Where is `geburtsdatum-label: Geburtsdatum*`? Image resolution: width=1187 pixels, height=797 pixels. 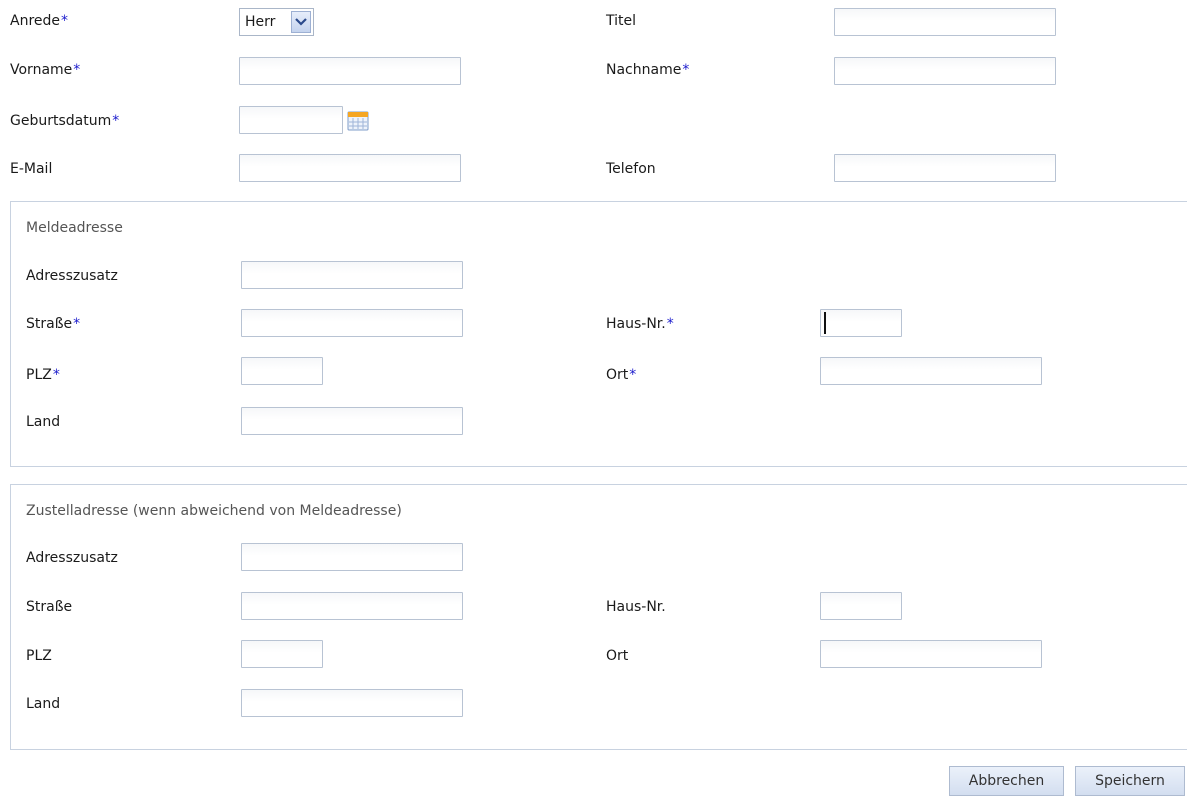 geburtsdatum-label: Geburtsdatum* is located at coordinates (65, 121).